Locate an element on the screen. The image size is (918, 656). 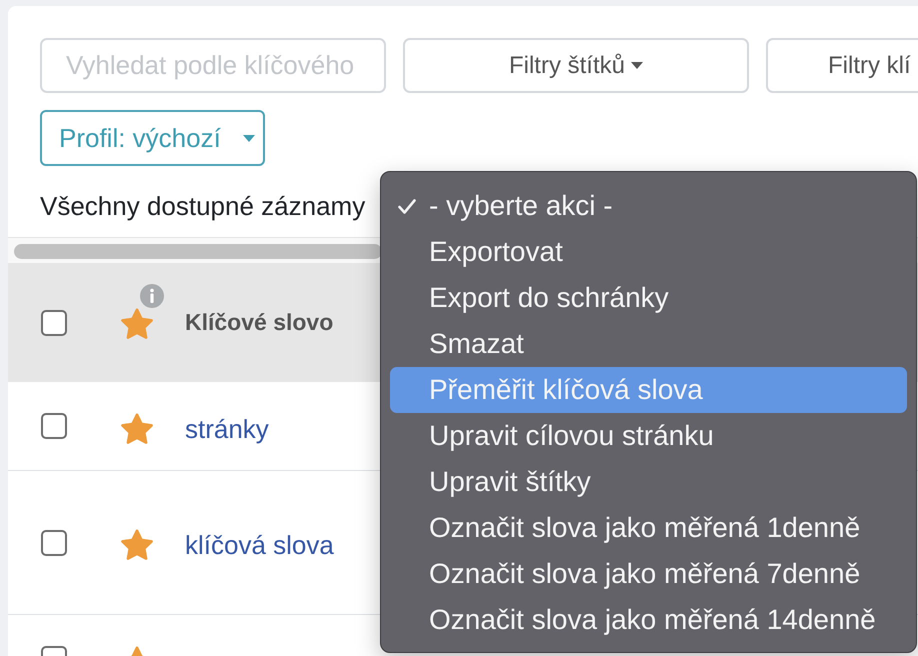
menu-item: - vyberte akci - is located at coordinates (648, 206).